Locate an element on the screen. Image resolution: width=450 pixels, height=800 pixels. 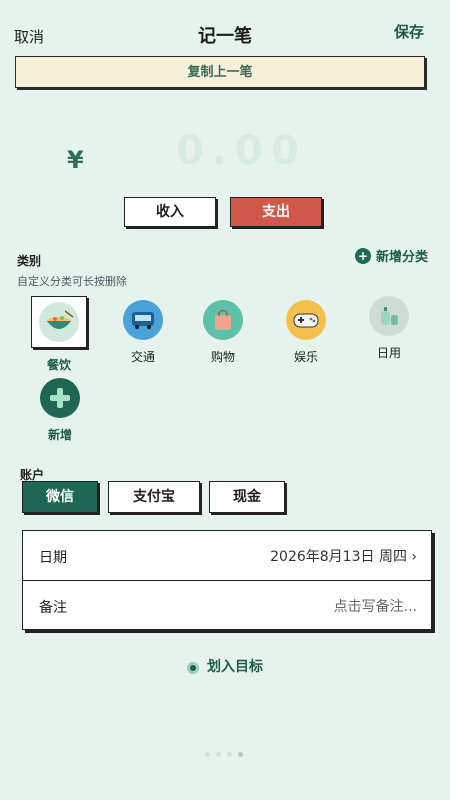
expense-tab: 支出 is located at coordinates (276, 212).